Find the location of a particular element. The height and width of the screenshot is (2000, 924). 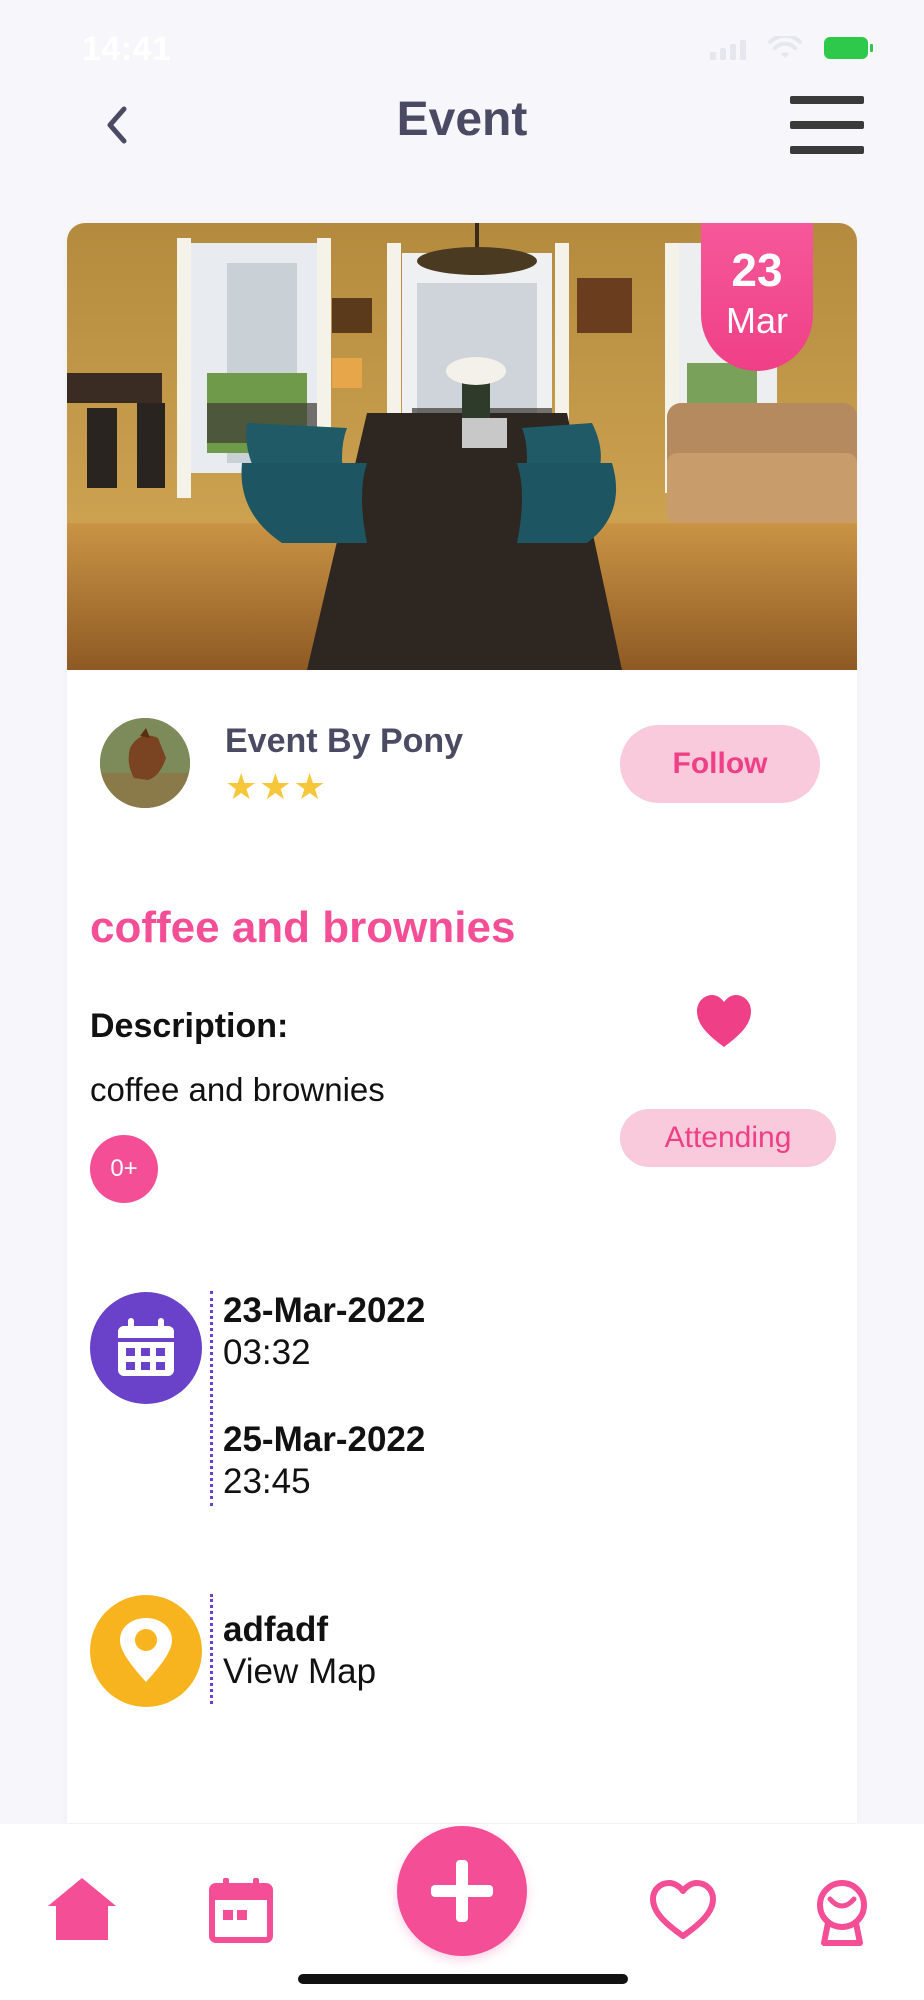

rating-stars: ★★★ is located at coordinates (276, 786).